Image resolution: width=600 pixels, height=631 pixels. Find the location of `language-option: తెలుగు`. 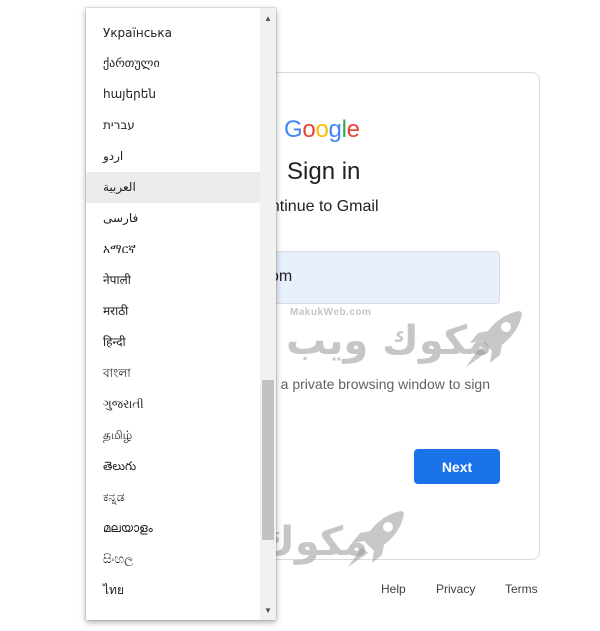

language-option: తెలుగు is located at coordinates (173, 466).